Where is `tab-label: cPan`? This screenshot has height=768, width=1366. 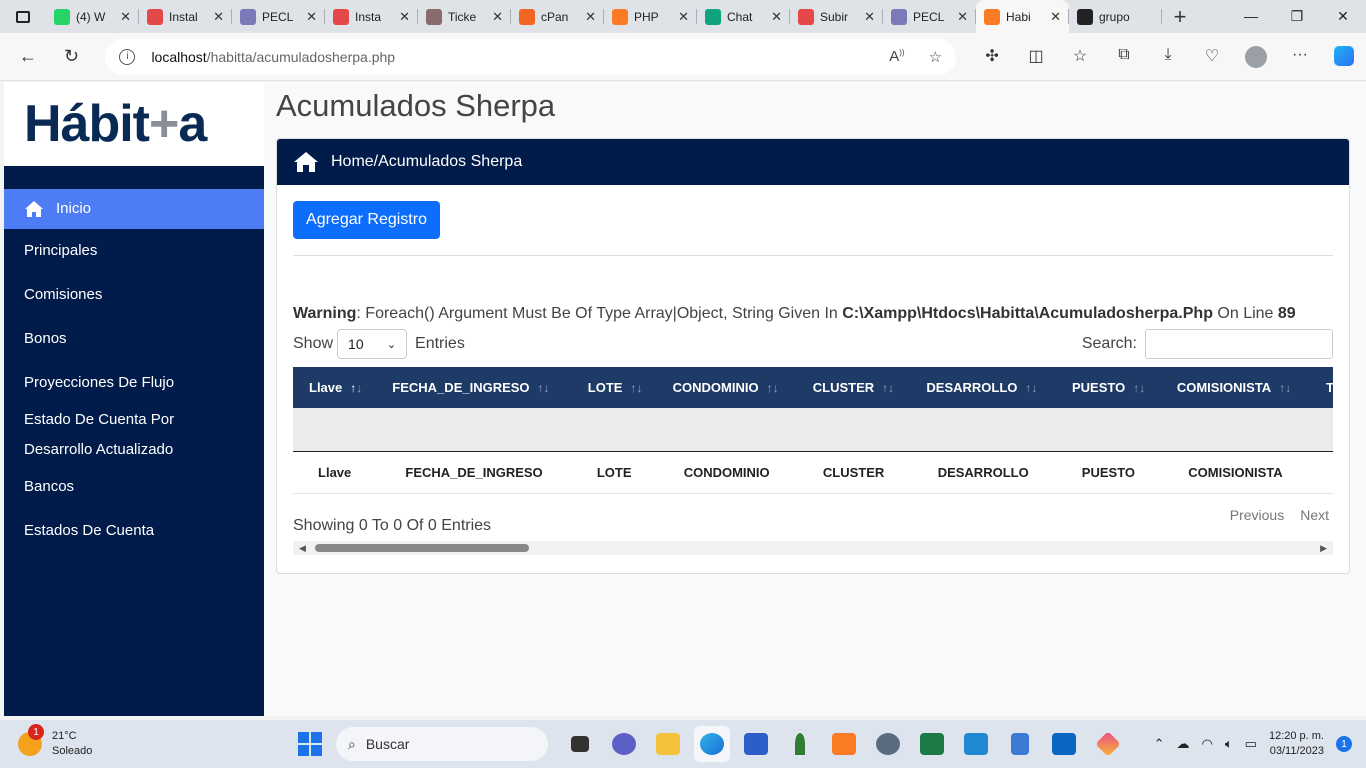
tab-label: cPan is located at coordinates (555, 16).